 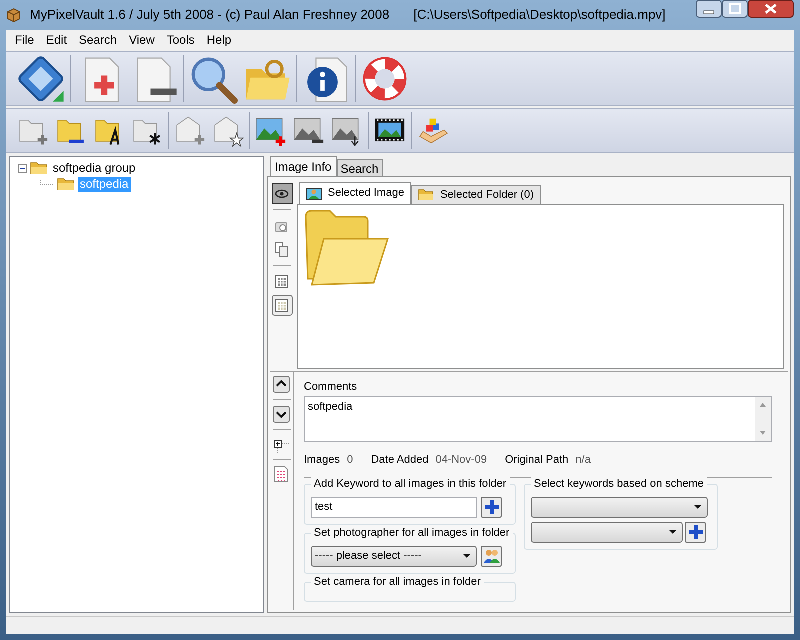 What do you see at coordinates (400, 460) in the screenshot?
I see `stat-label: Date Added` at bounding box center [400, 460].